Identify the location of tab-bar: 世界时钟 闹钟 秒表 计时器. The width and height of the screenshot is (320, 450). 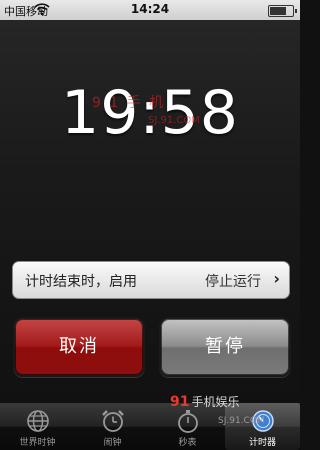
(150, 426).